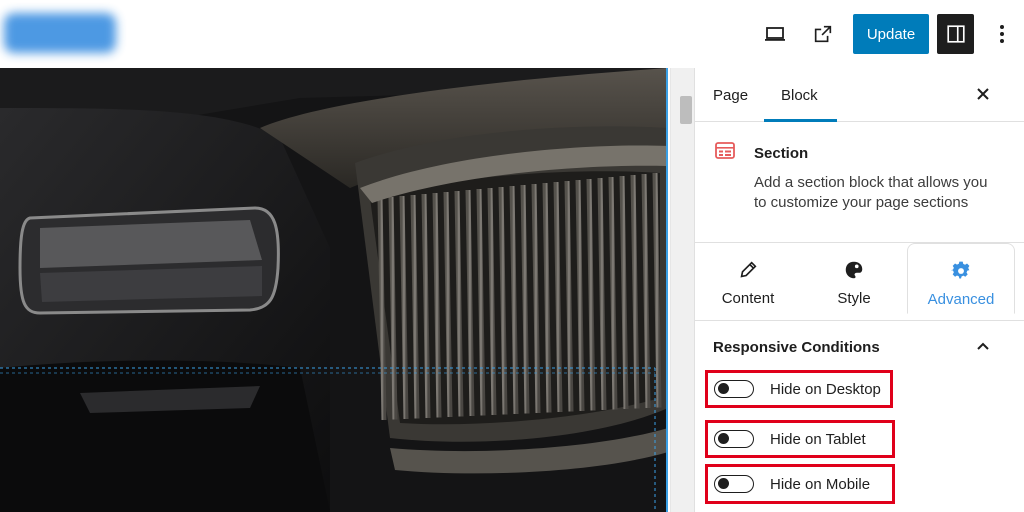  I want to click on tab-style: Style, so click(854, 286).